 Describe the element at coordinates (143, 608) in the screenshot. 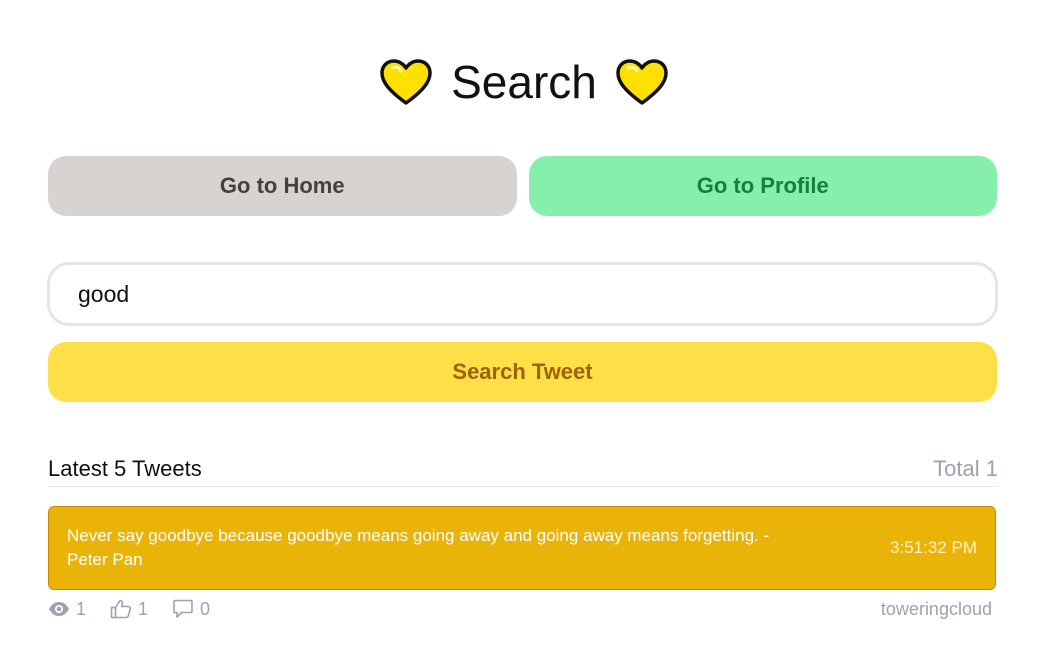

I see `likes-count: 1` at that location.